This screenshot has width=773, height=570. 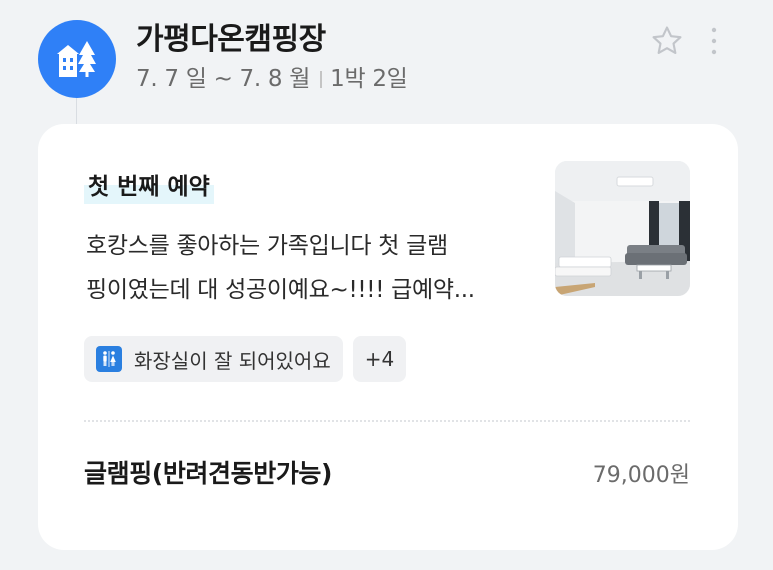 I want to click on more-keywords-count: +4, so click(x=379, y=359).